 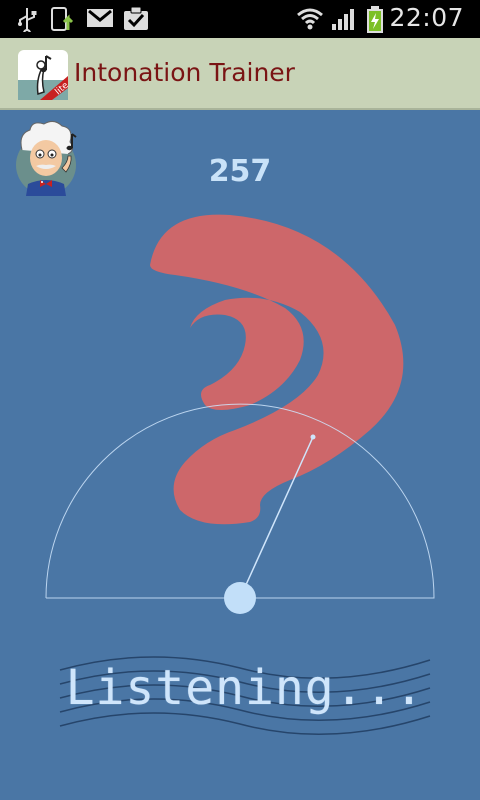 I want to click on battery-charging-icon, so click(x=375, y=19).